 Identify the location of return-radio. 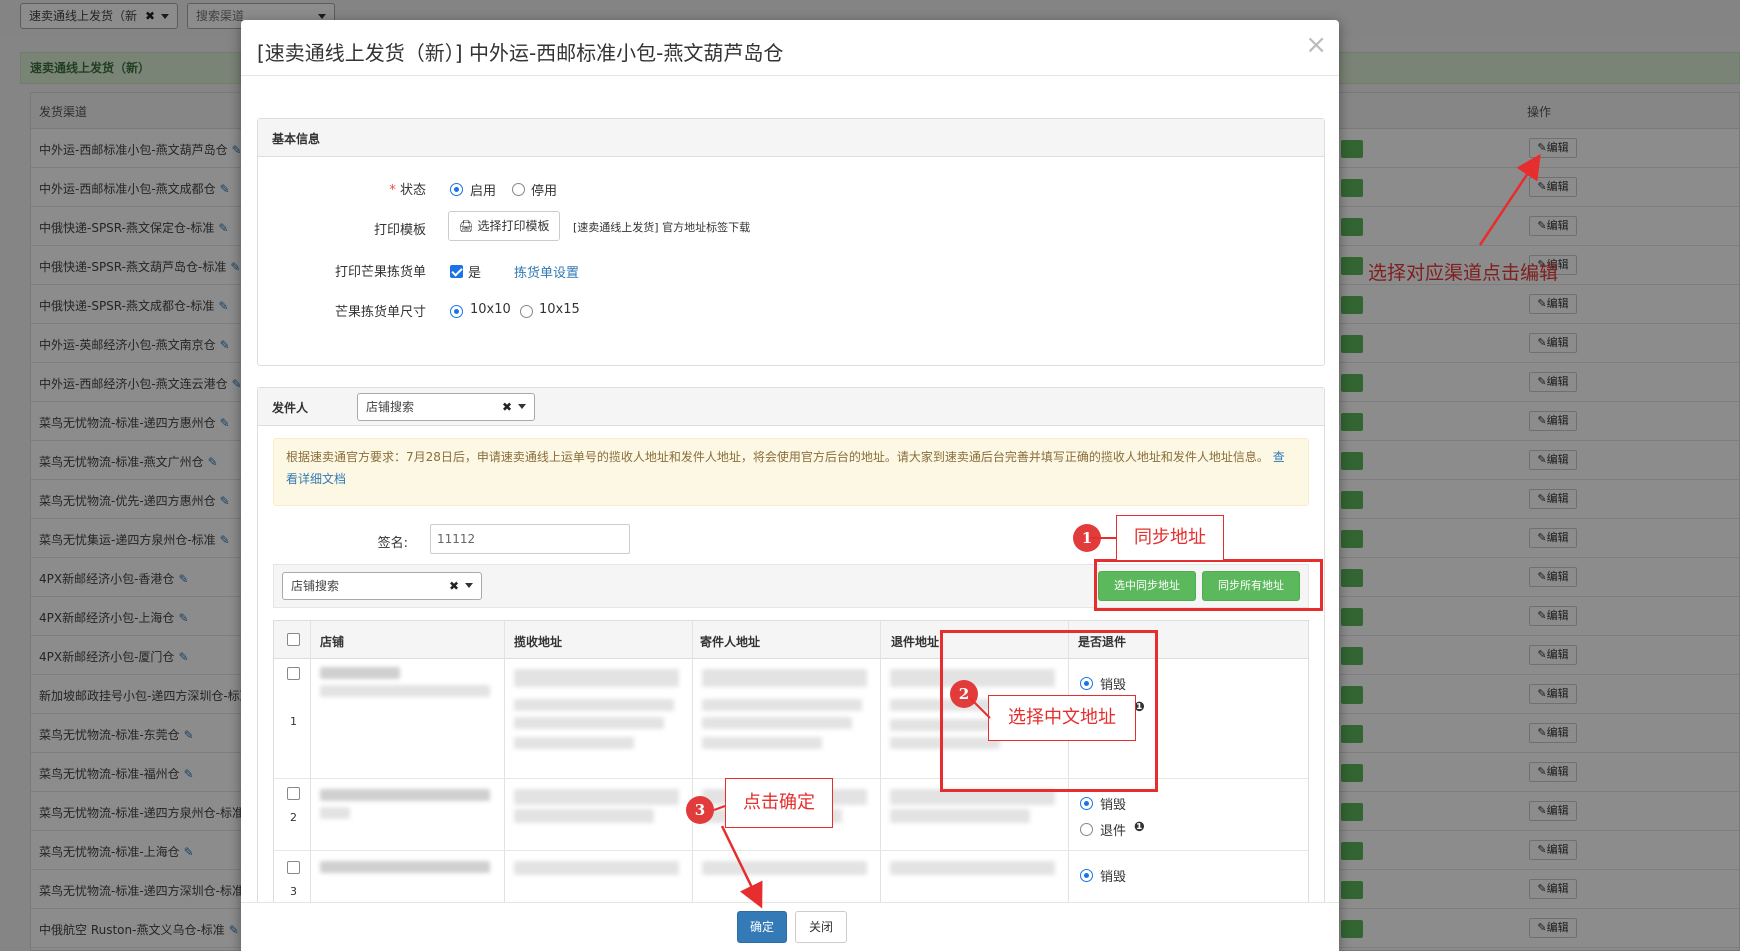
(1086, 829).